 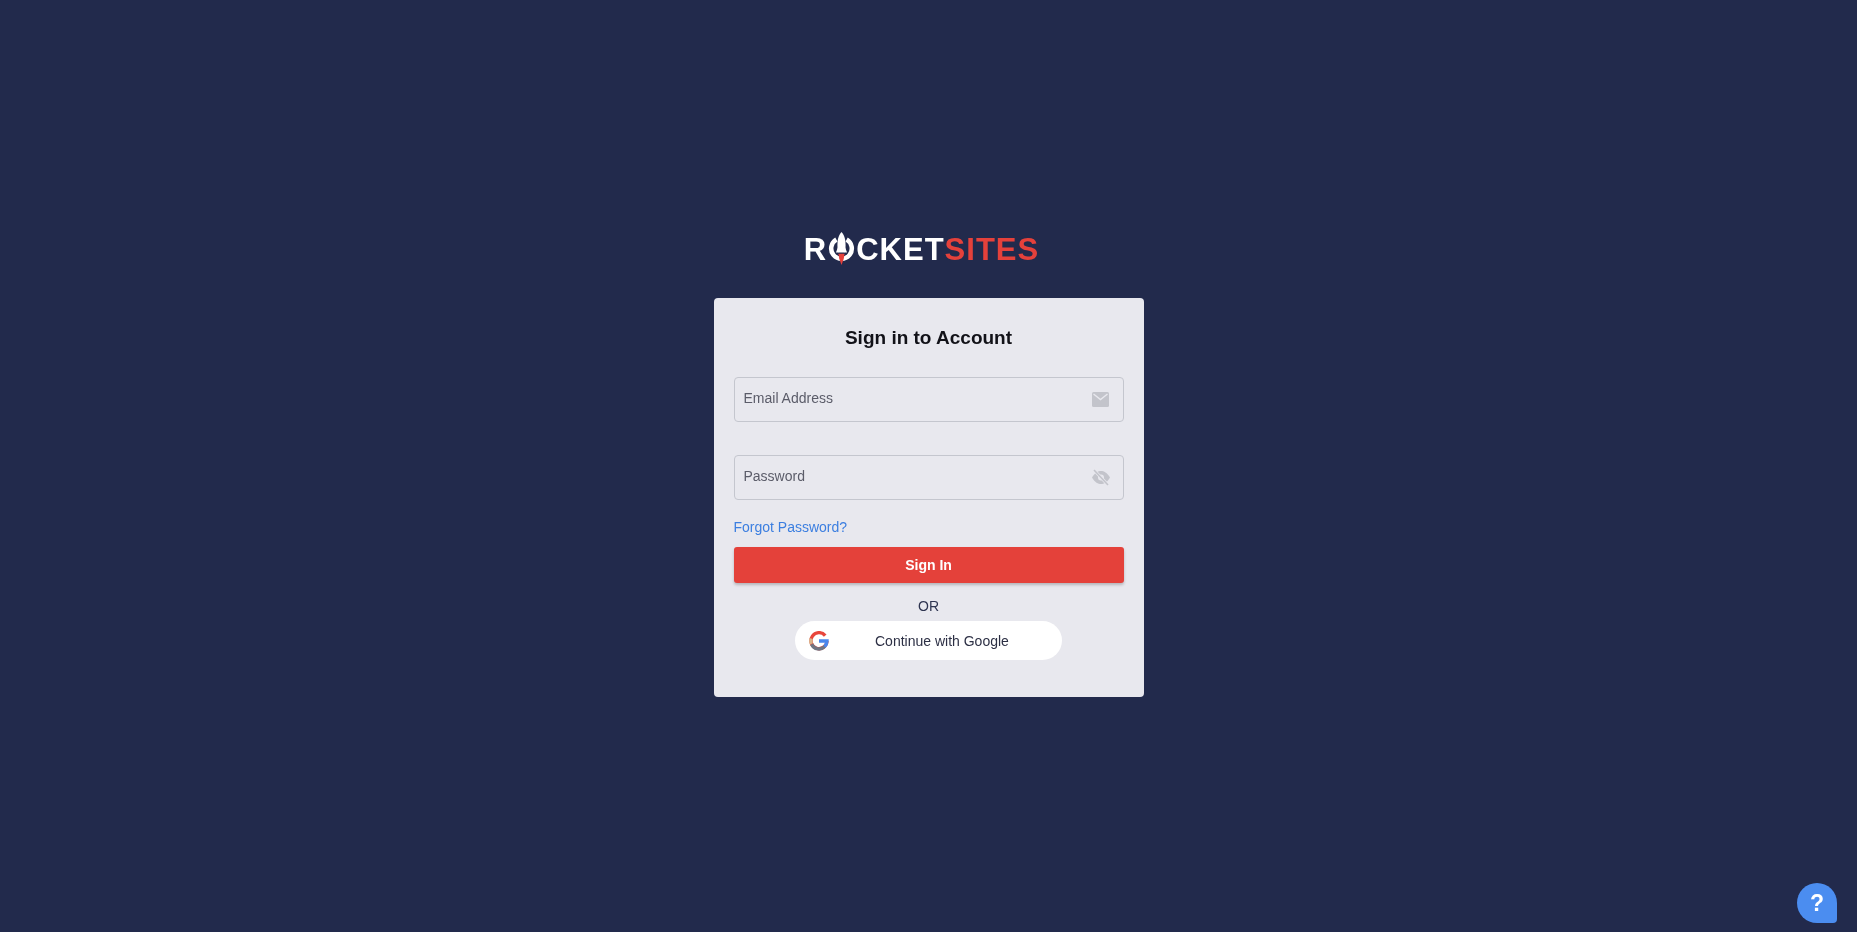 What do you see at coordinates (819, 640) in the screenshot?
I see `google-g-icon` at bounding box center [819, 640].